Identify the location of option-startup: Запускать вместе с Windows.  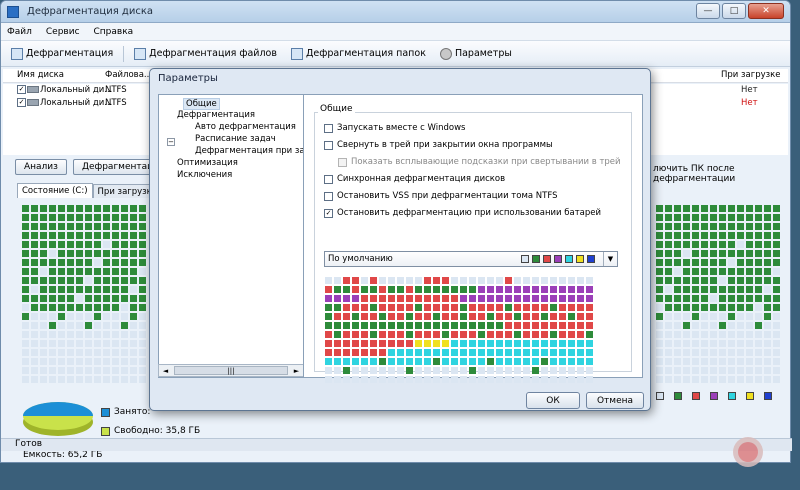
(394, 128).